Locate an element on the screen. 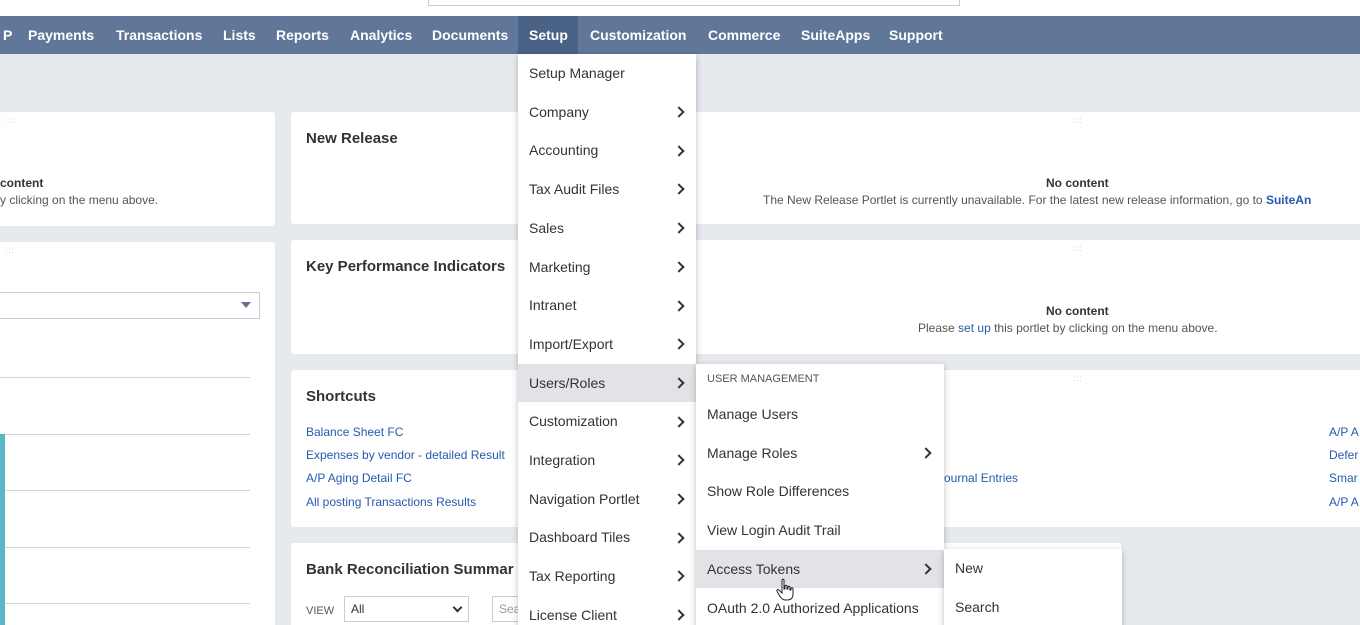 The image size is (1360, 625). menu-item-manage-roles: Manage Roles is located at coordinates (820, 453).